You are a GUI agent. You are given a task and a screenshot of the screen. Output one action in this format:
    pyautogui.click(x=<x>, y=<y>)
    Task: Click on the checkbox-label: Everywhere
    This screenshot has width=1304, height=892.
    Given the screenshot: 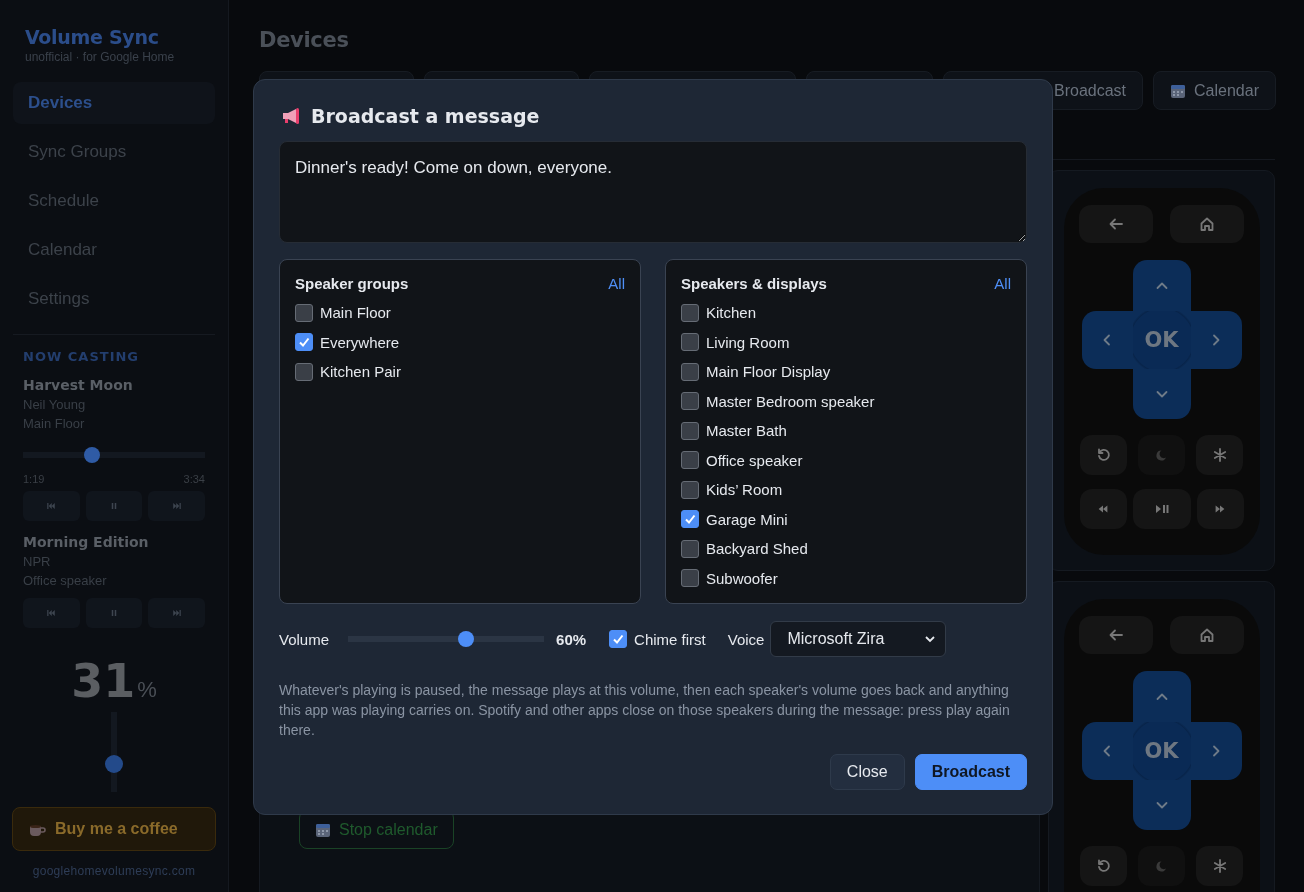 What is the action you would take?
    pyautogui.click(x=360, y=342)
    